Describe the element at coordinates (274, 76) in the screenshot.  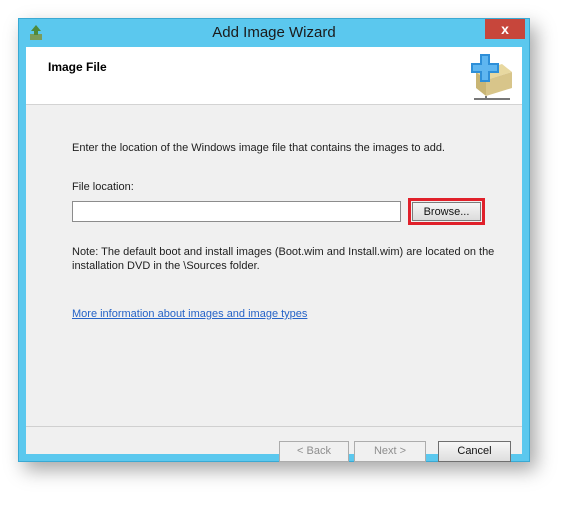
I see `wizard-header: Image File` at that location.